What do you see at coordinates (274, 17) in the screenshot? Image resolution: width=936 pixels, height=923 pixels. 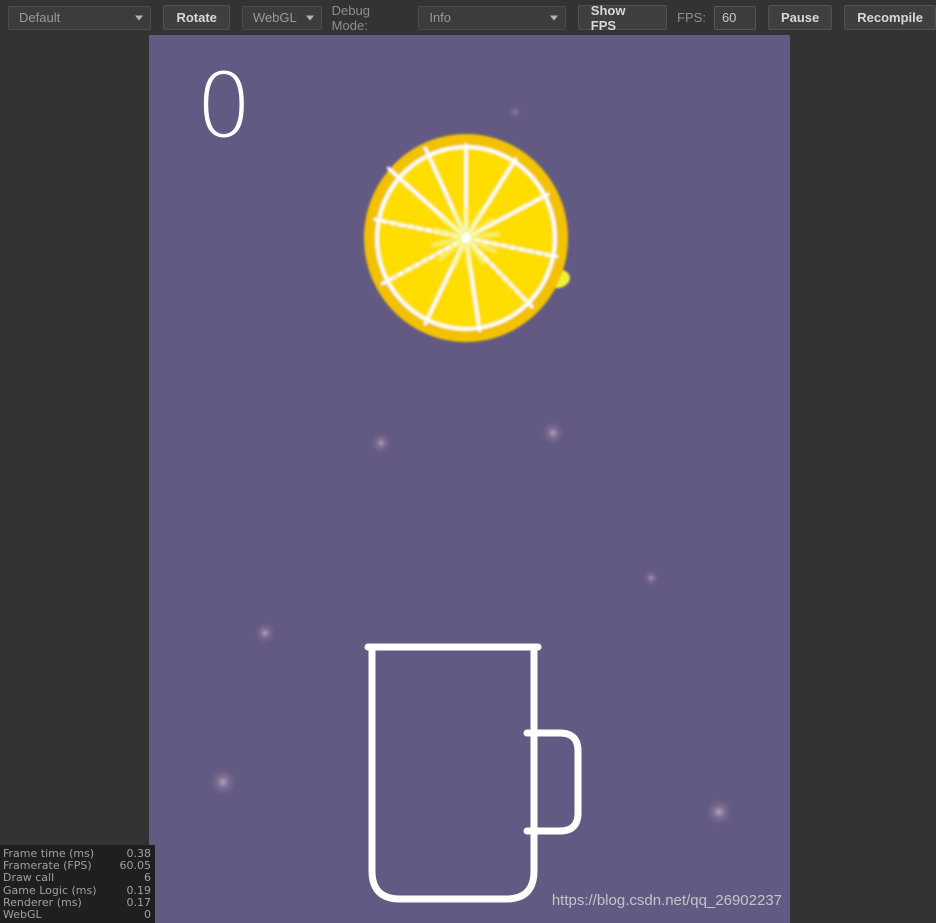 I see `renderer-select-value: WebGL` at bounding box center [274, 17].